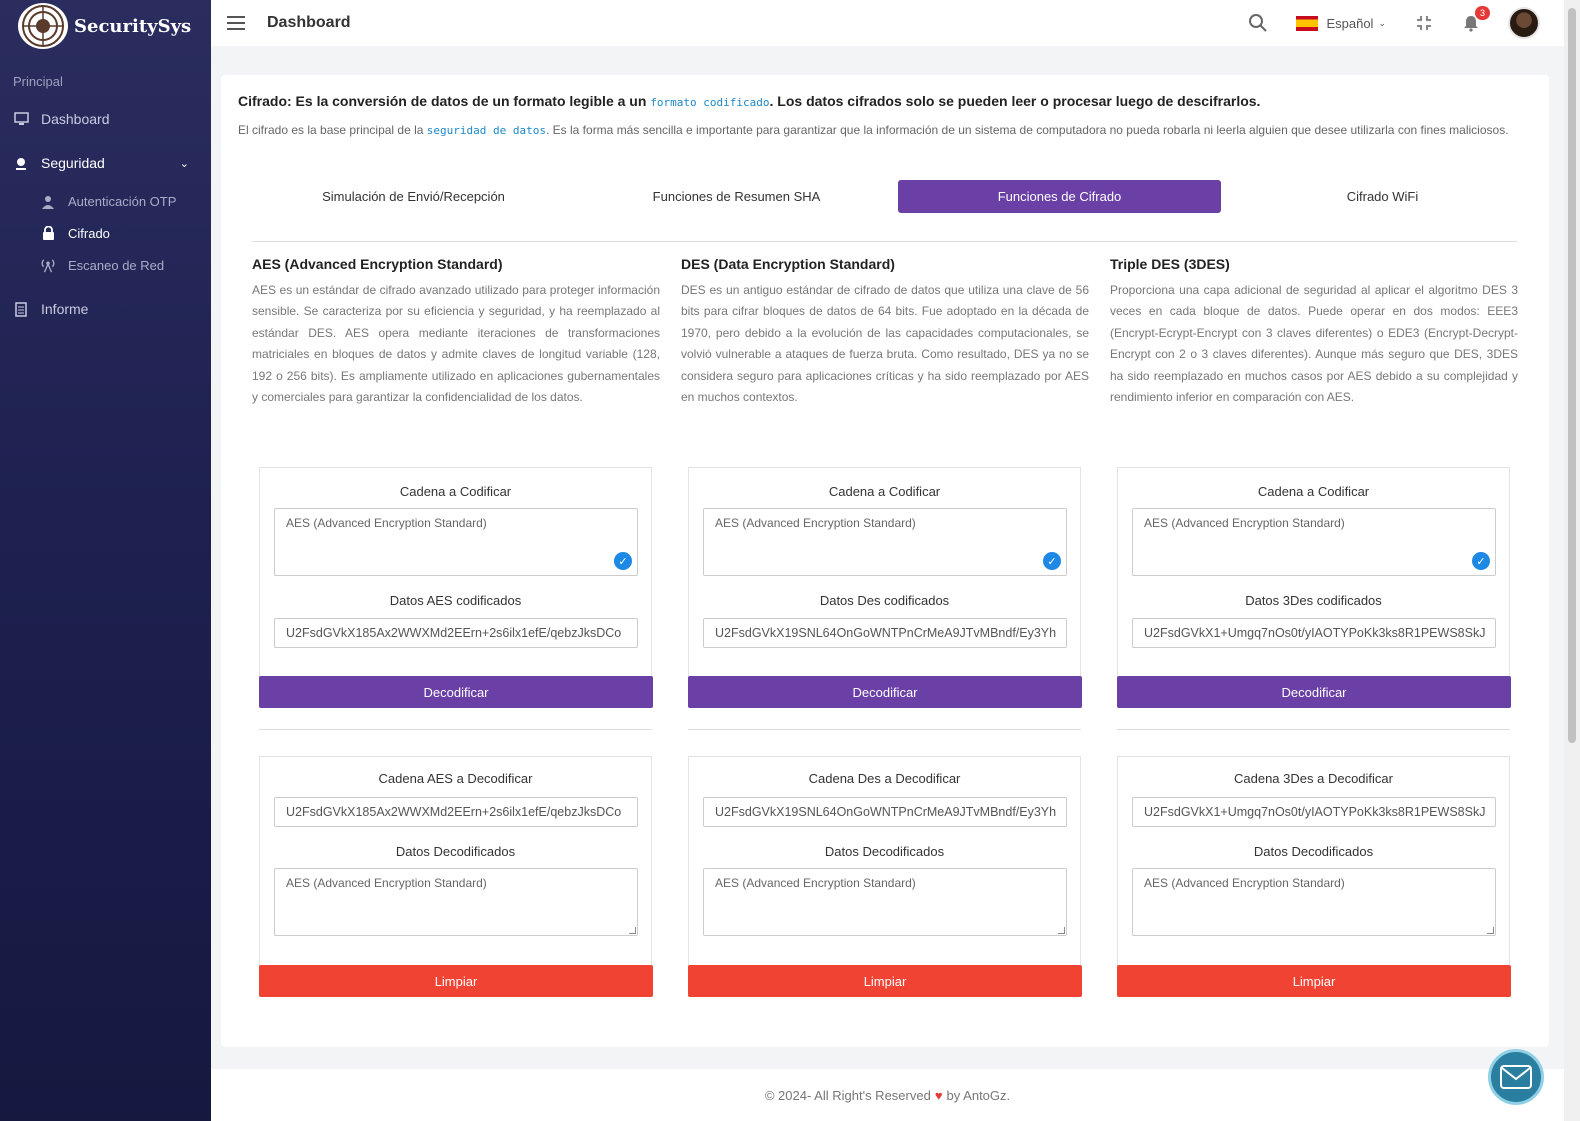 The height and width of the screenshot is (1121, 1580). I want to click on 3des-decoded-textarea: AES (Advanced Encryption Standard), so click(1314, 902).